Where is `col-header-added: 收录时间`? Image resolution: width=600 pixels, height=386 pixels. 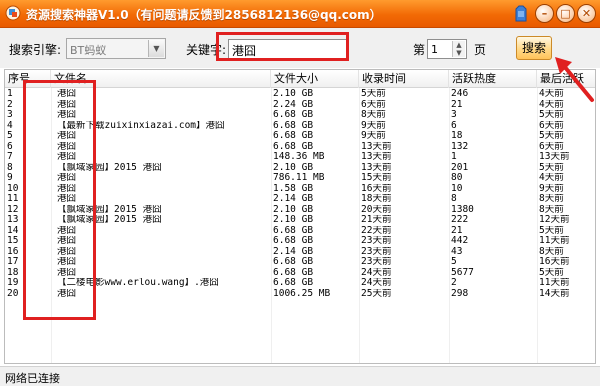 col-header-added: 收录时间 is located at coordinates (404, 79).